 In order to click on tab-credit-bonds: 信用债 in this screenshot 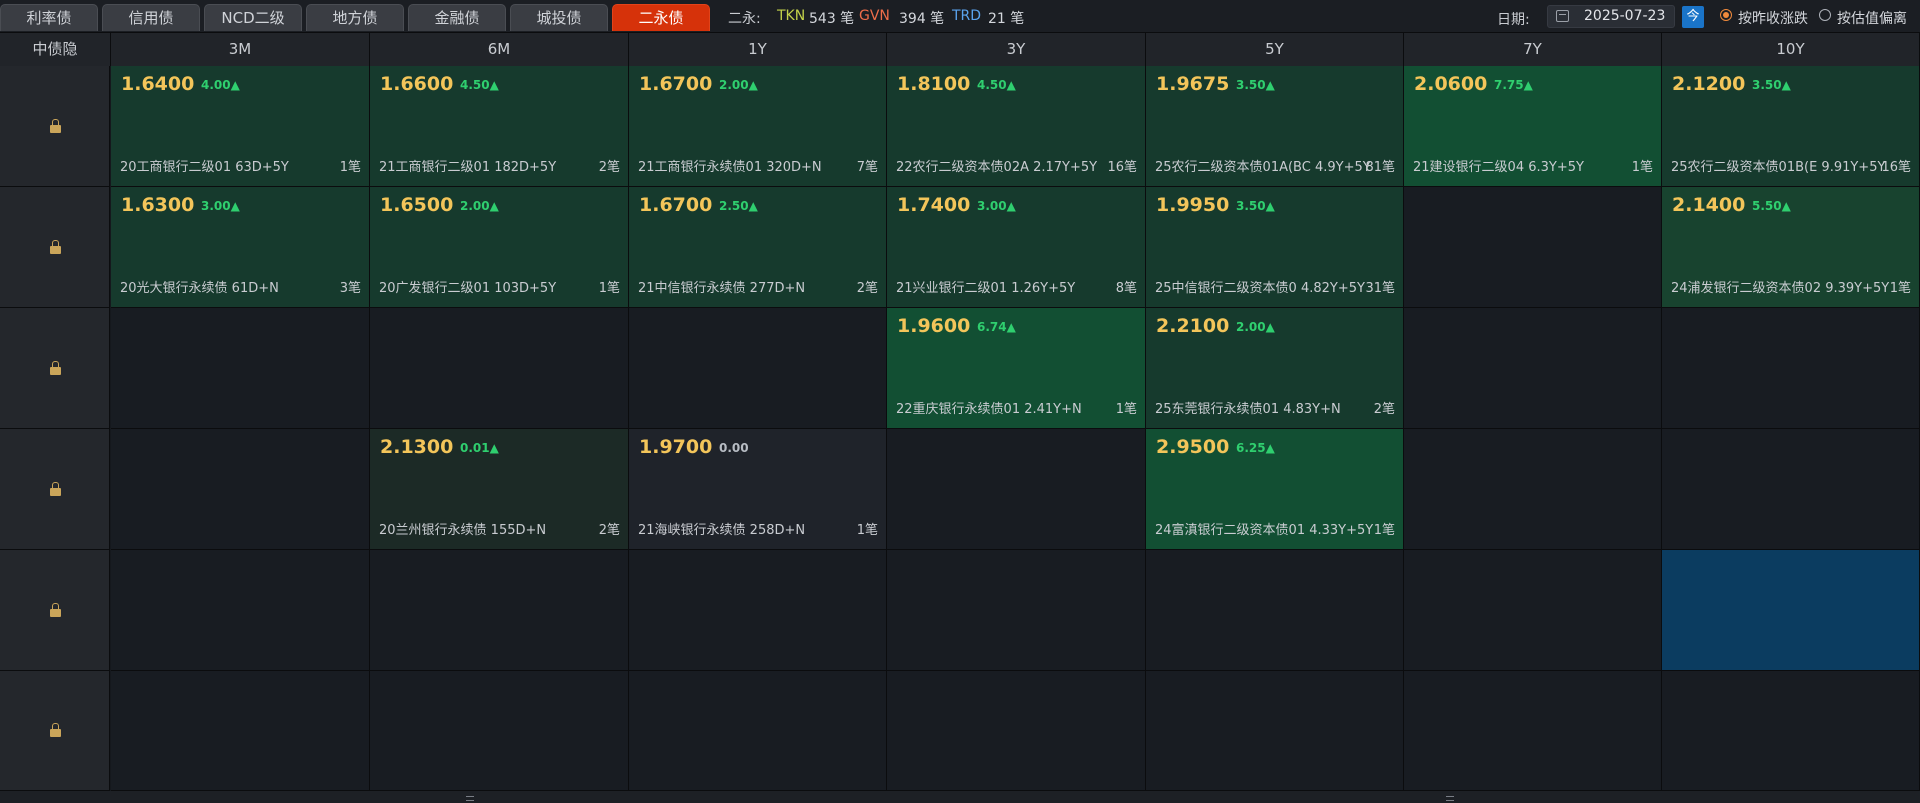, I will do `click(151, 17)`.